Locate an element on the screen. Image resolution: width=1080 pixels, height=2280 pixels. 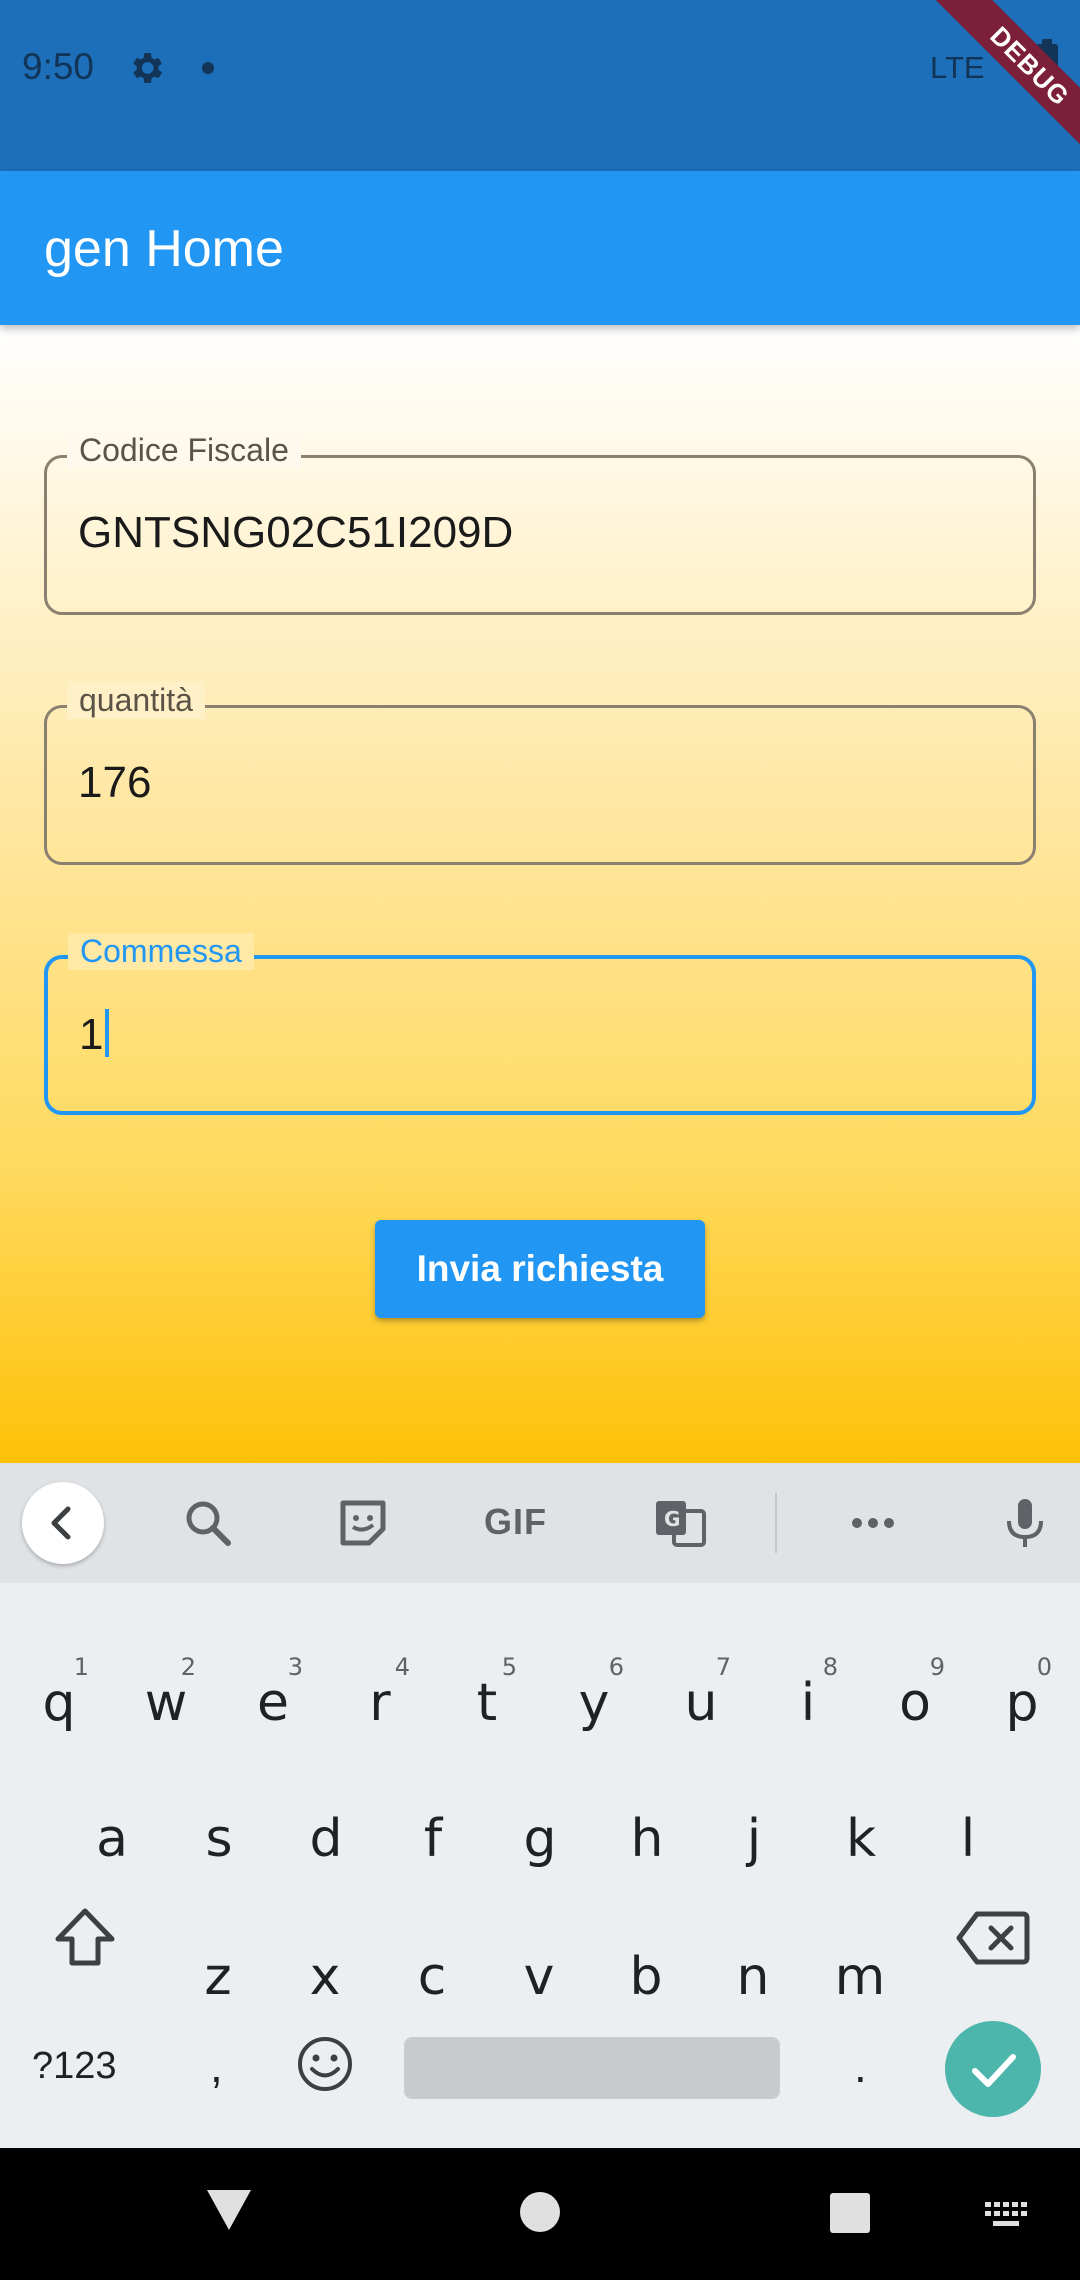
key-label: t is located at coordinates (487, 1703).